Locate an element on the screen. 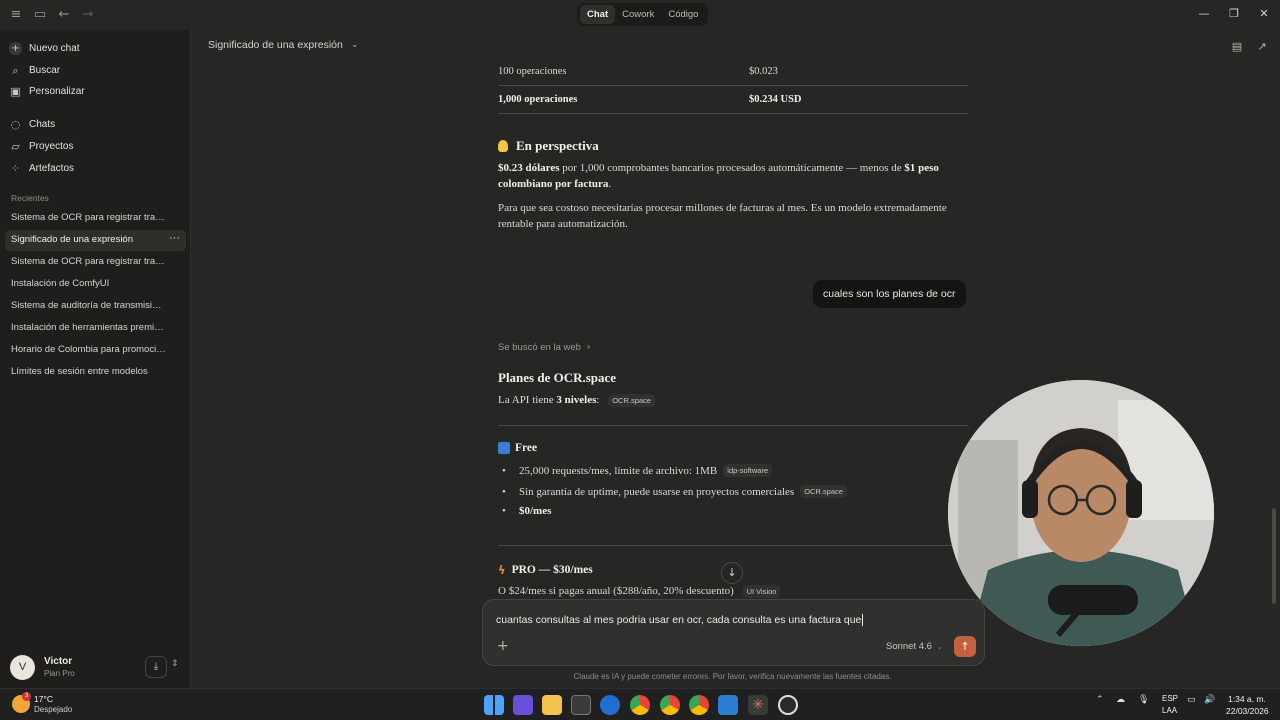  text-caret is located at coordinates (863, 620).